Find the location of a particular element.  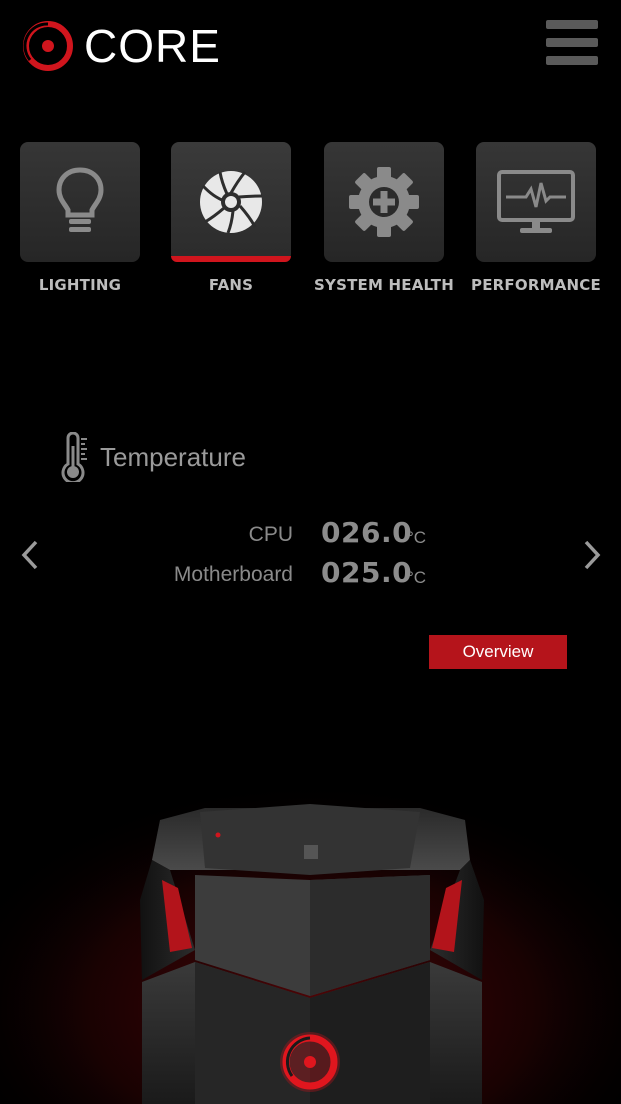

cpu-temperature-value: 026.0 is located at coordinates (367, 532).